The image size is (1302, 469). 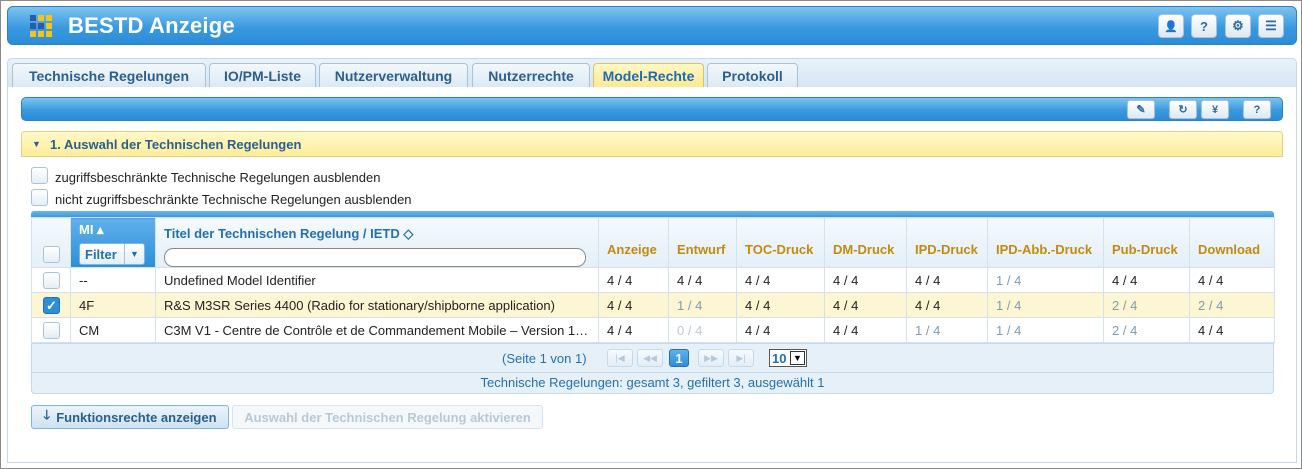 What do you see at coordinates (151, 25) in the screenshot?
I see `app-title: BESTD Anzeige` at bounding box center [151, 25].